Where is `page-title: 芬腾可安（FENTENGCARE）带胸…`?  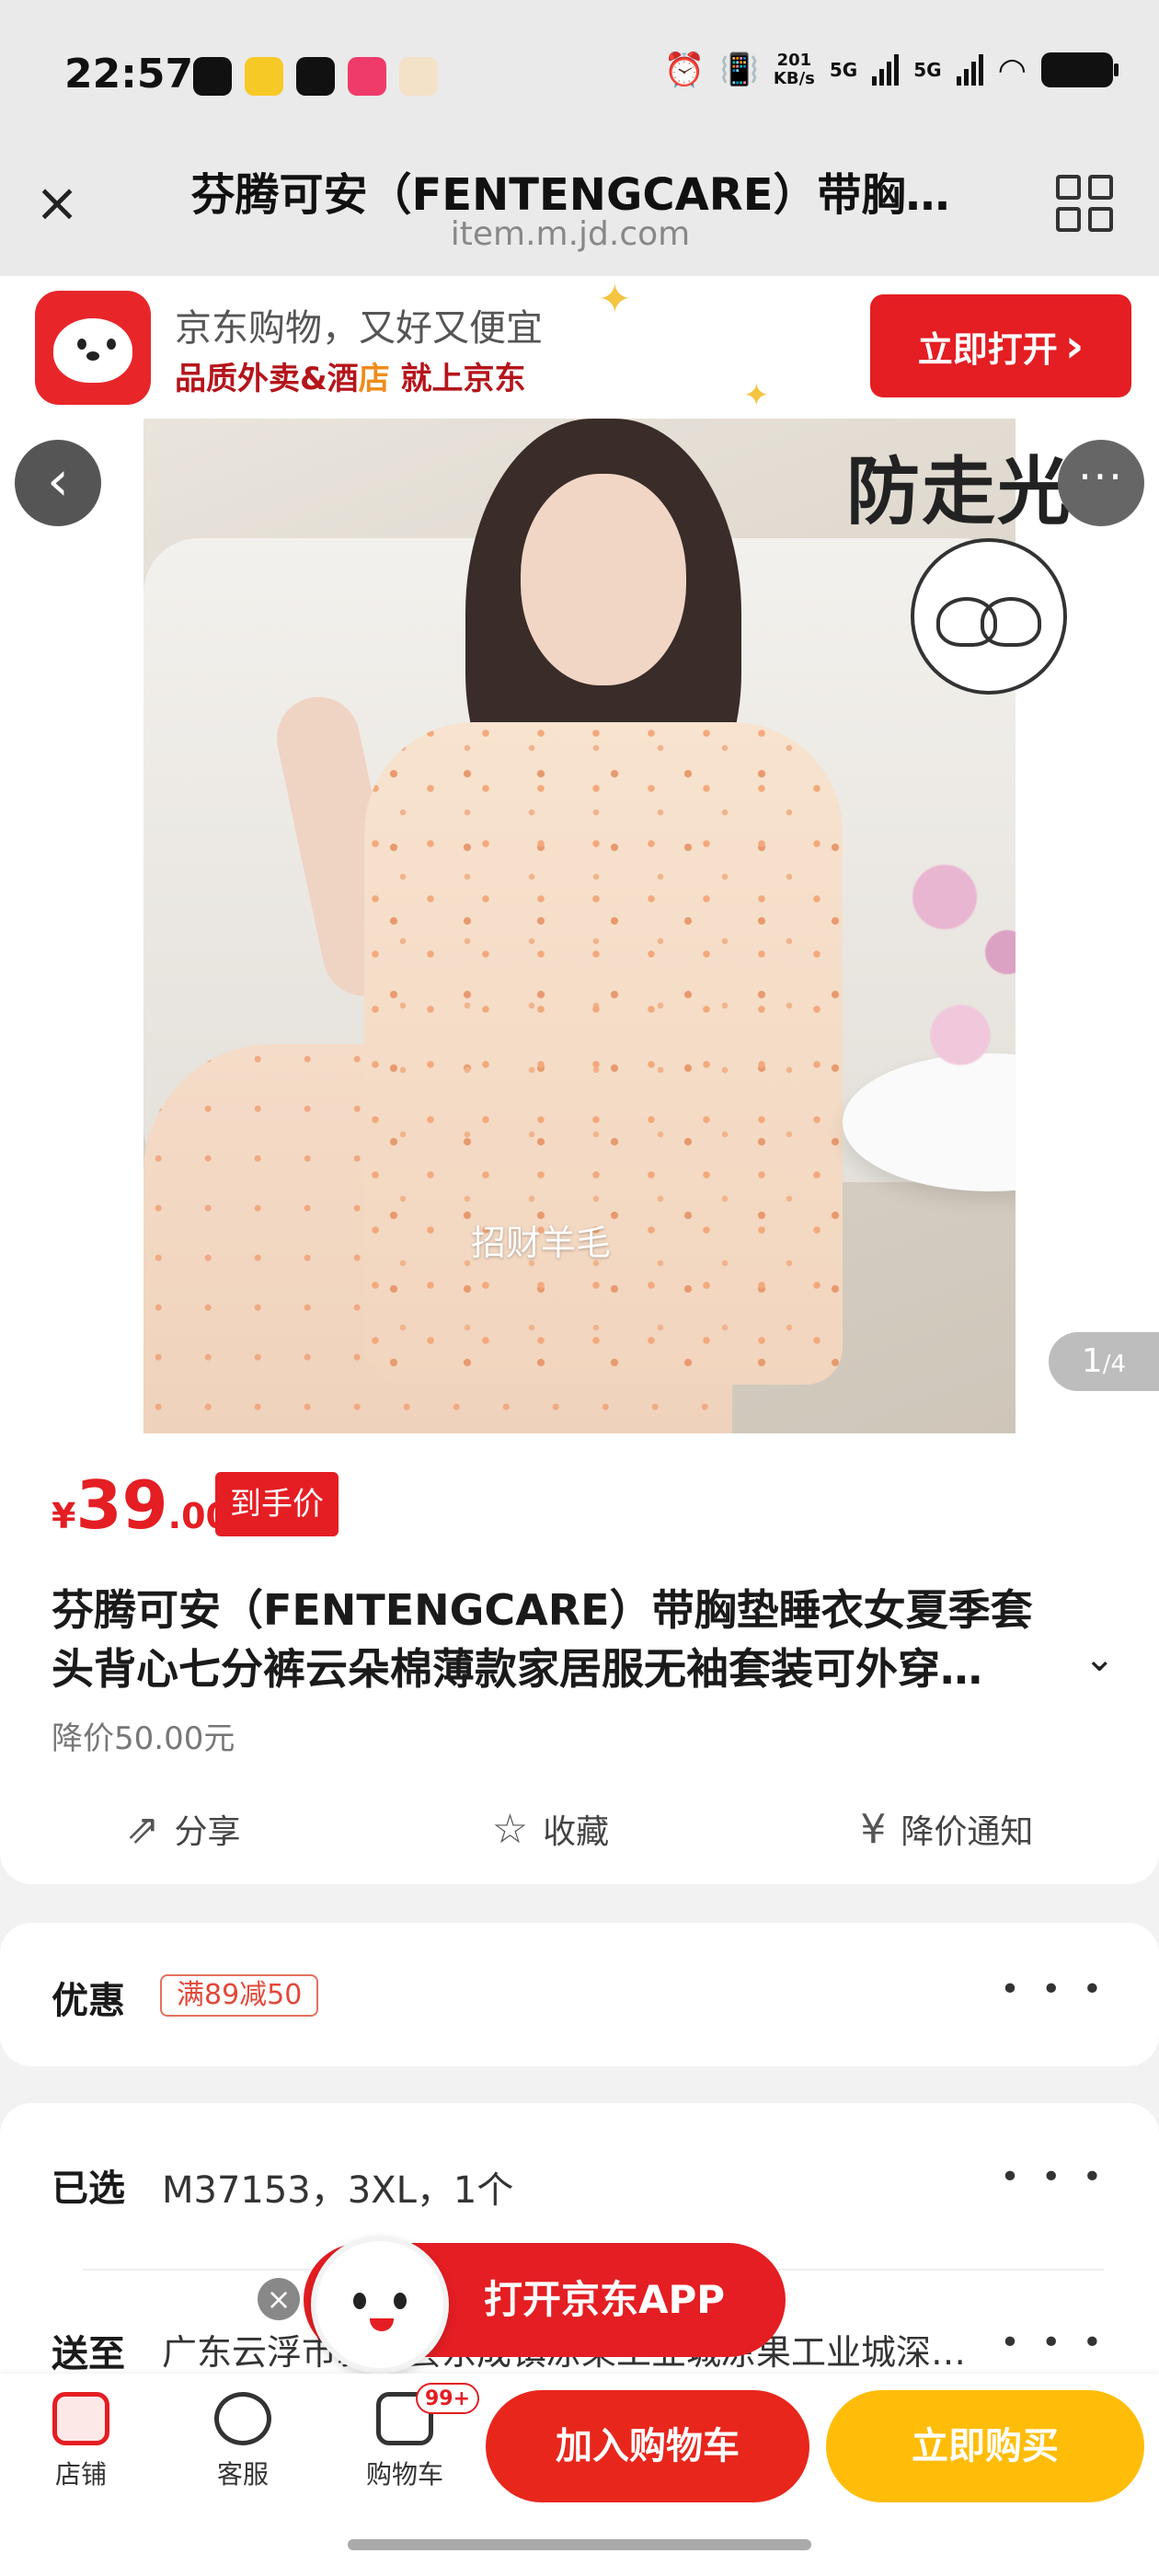
page-title: 芬腾可安（FENTENGCARE）带胸… is located at coordinates (570, 195).